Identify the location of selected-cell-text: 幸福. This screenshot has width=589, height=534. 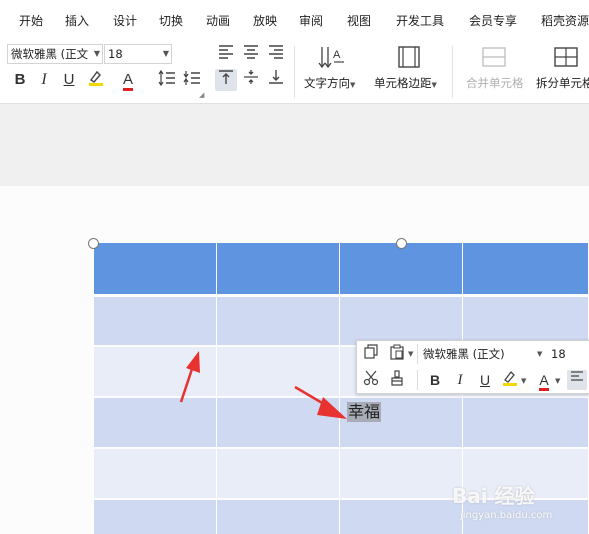
(364, 412).